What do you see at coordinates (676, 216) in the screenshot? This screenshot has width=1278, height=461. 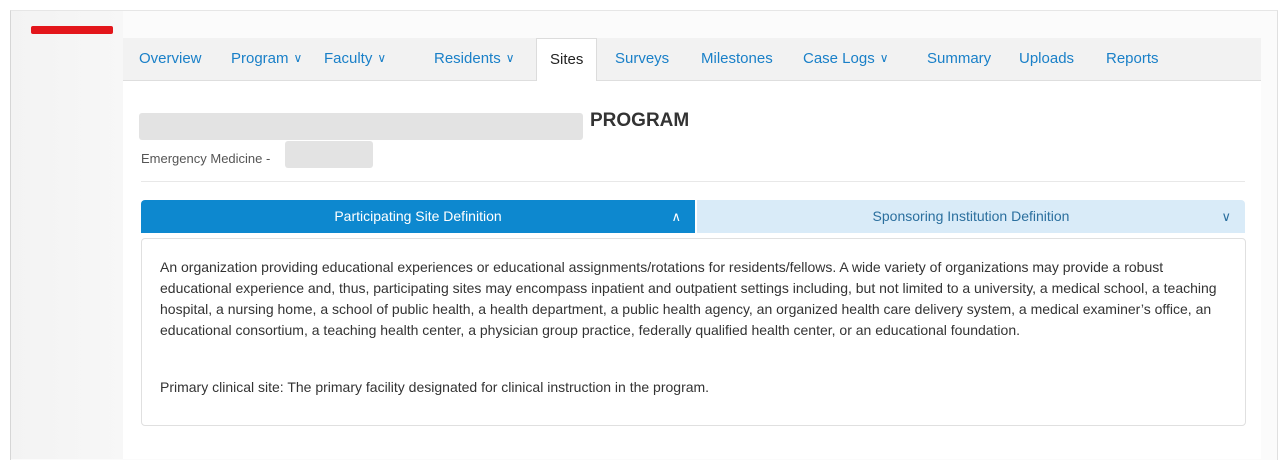 I see `chevron-up-icon: ∧` at bounding box center [676, 216].